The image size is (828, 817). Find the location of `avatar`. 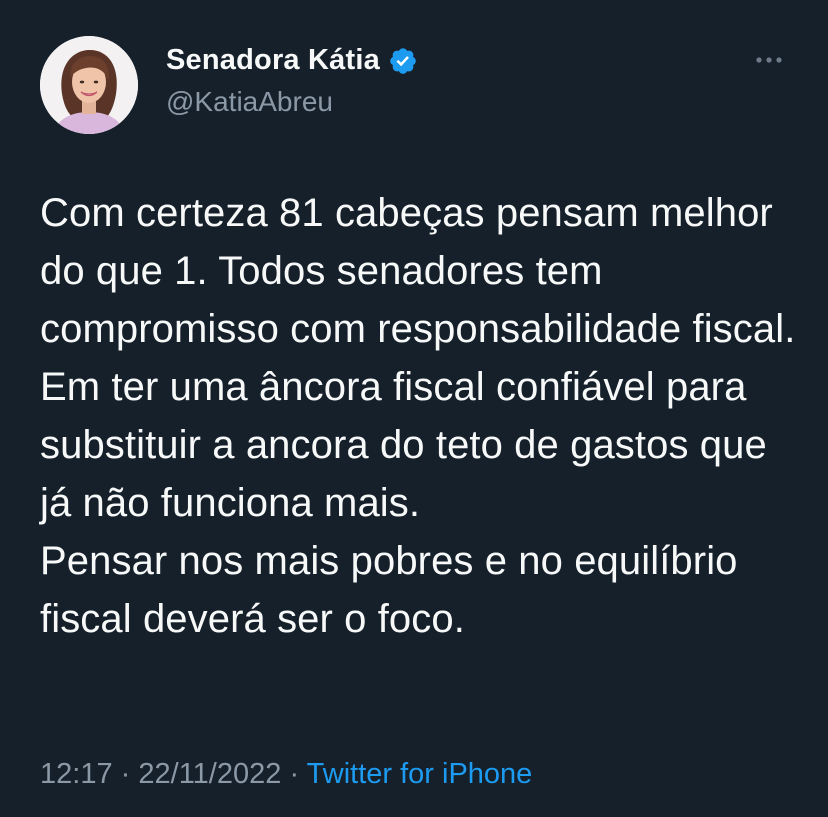

avatar is located at coordinates (89, 85).